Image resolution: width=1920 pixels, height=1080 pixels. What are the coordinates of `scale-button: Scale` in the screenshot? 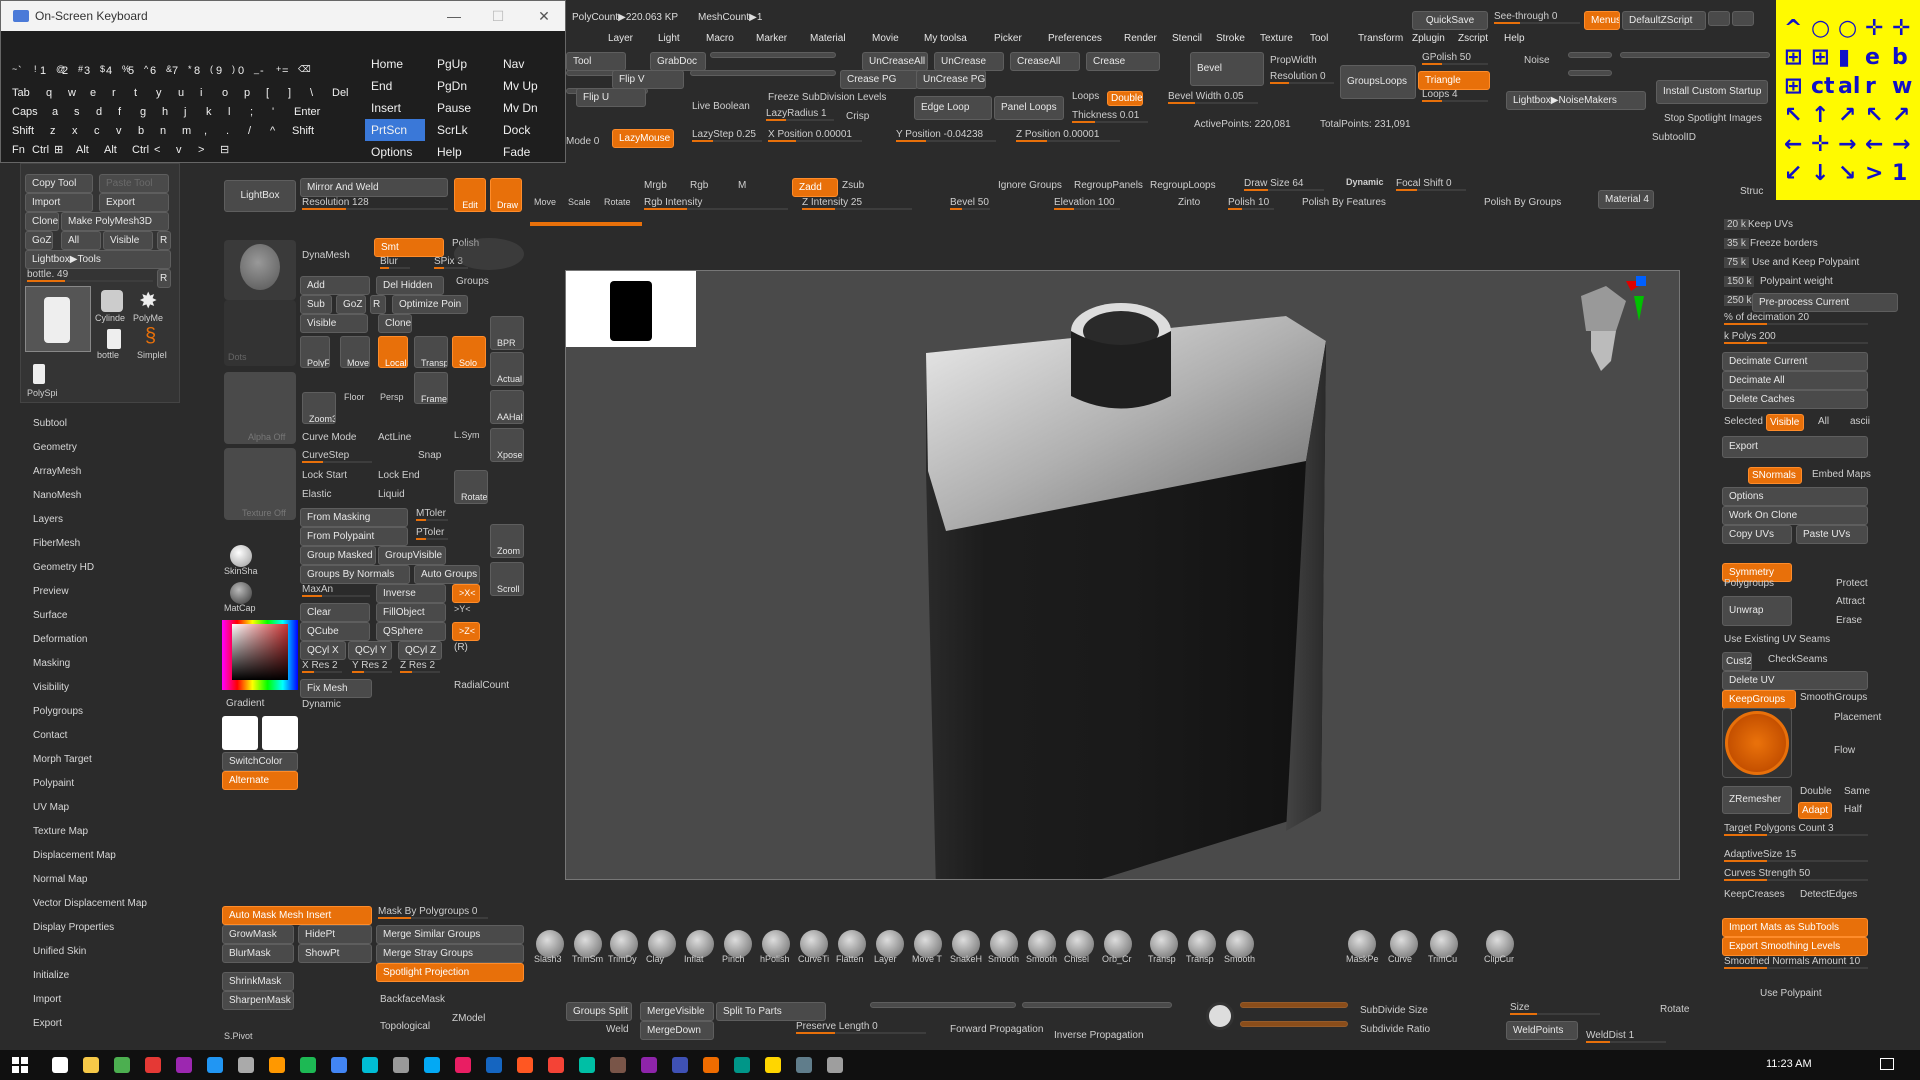 It's located at (579, 202).